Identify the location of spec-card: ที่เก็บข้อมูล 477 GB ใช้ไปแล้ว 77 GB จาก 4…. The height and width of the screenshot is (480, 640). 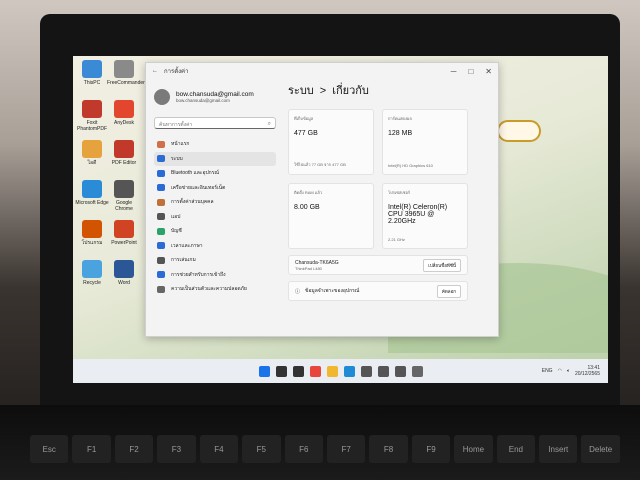
(331, 142).